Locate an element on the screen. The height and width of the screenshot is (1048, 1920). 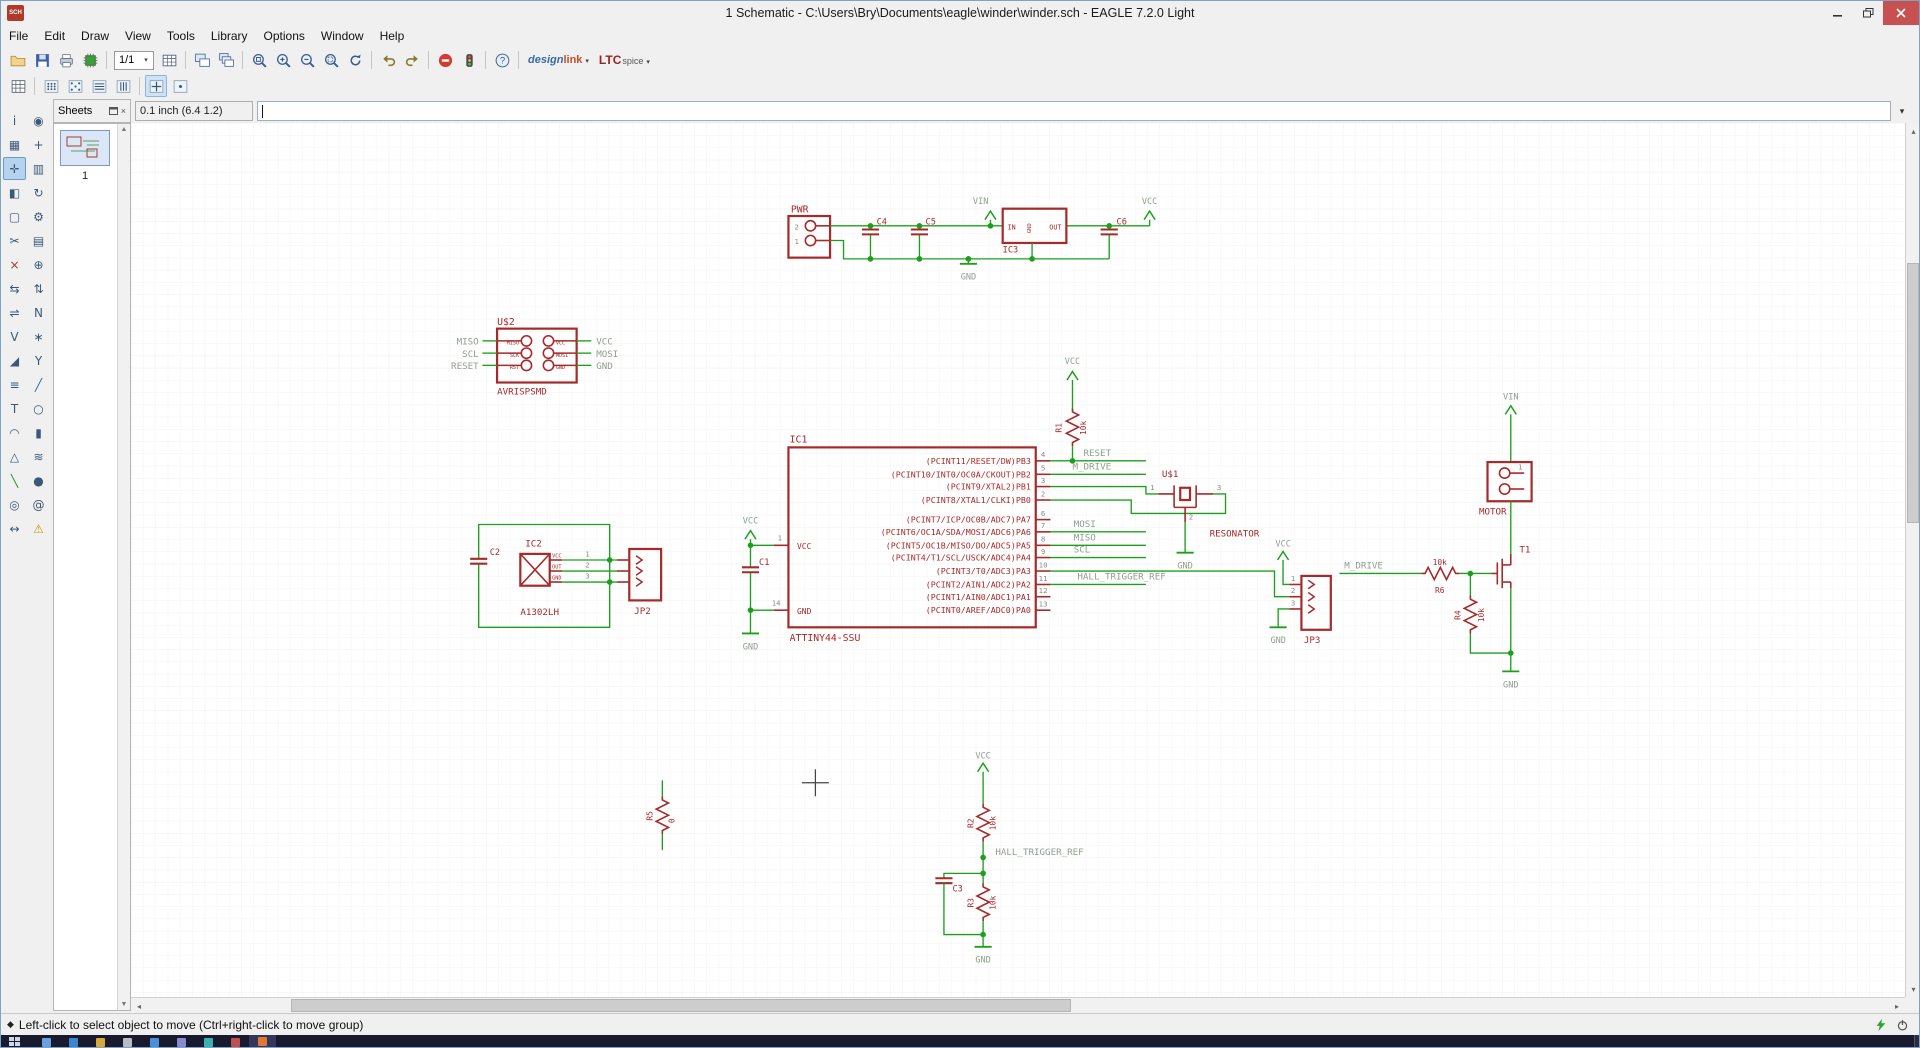
scroll-up-icon: ▲ is located at coordinates (124, 129).